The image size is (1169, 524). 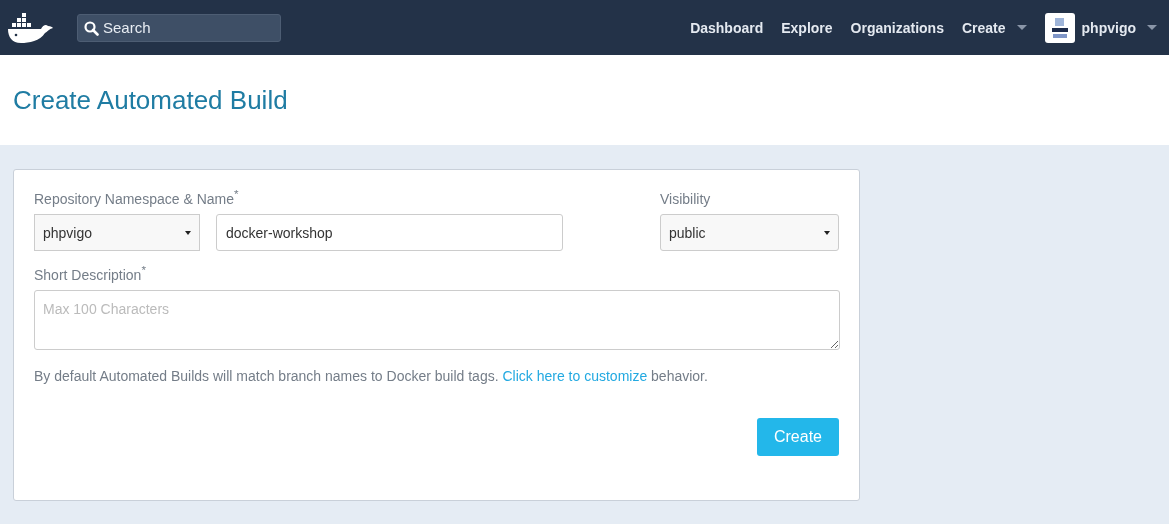 What do you see at coordinates (437, 320) in the screenshot?
I see `description-textarea: Max 100 Characters` at bounding box center [437, 320].